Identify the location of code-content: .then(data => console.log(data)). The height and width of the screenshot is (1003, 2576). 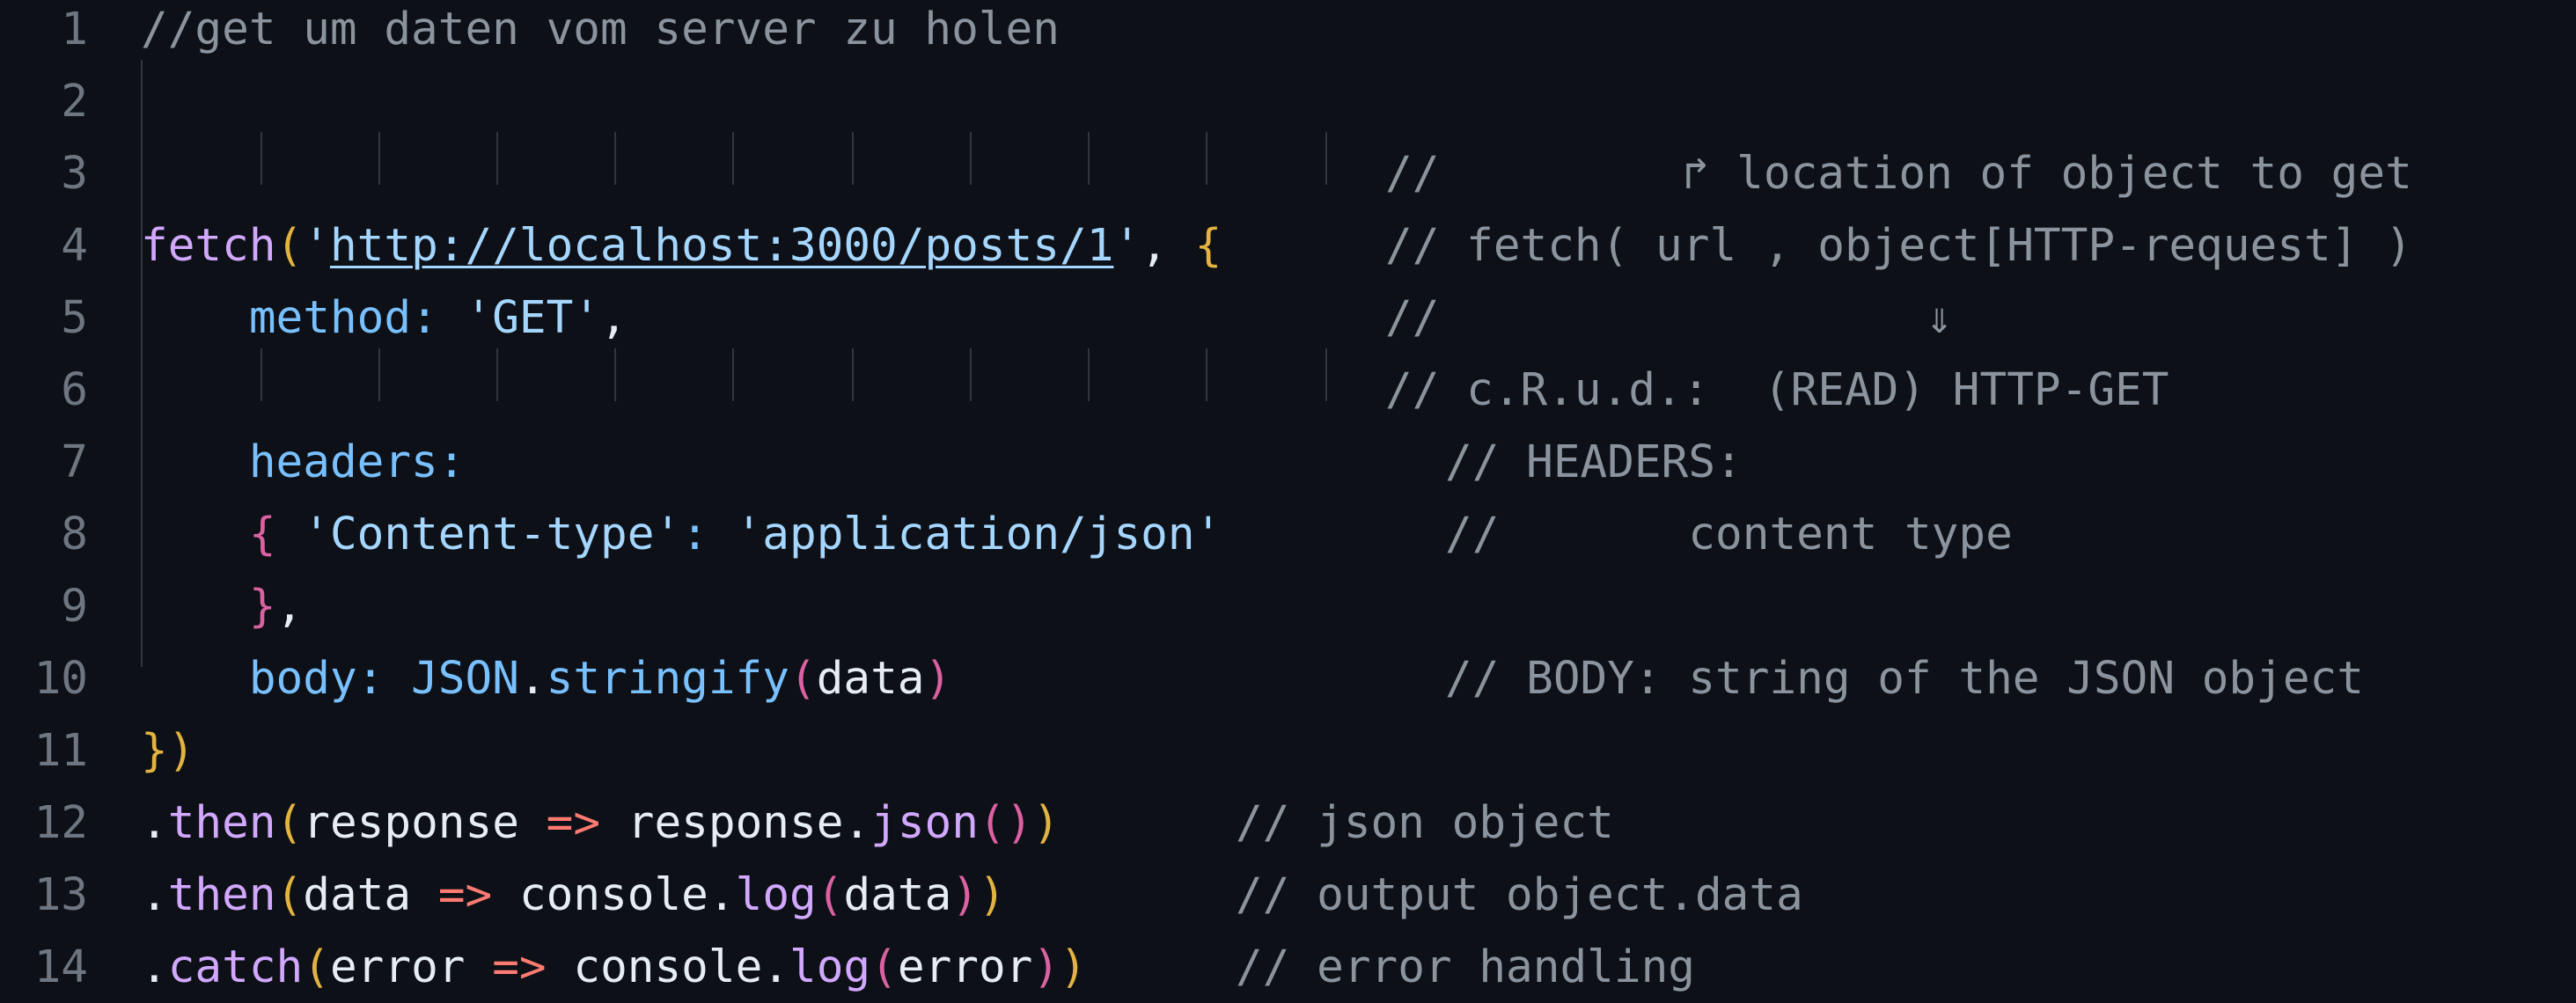
(573, 895).